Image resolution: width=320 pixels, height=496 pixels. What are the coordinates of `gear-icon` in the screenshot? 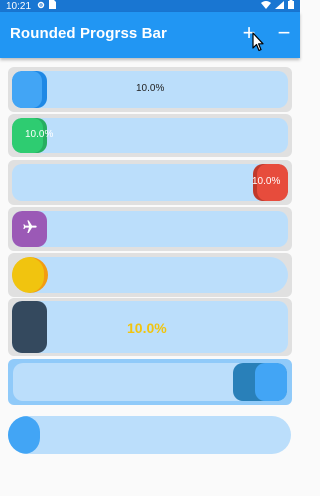 It's located at (41, 6).